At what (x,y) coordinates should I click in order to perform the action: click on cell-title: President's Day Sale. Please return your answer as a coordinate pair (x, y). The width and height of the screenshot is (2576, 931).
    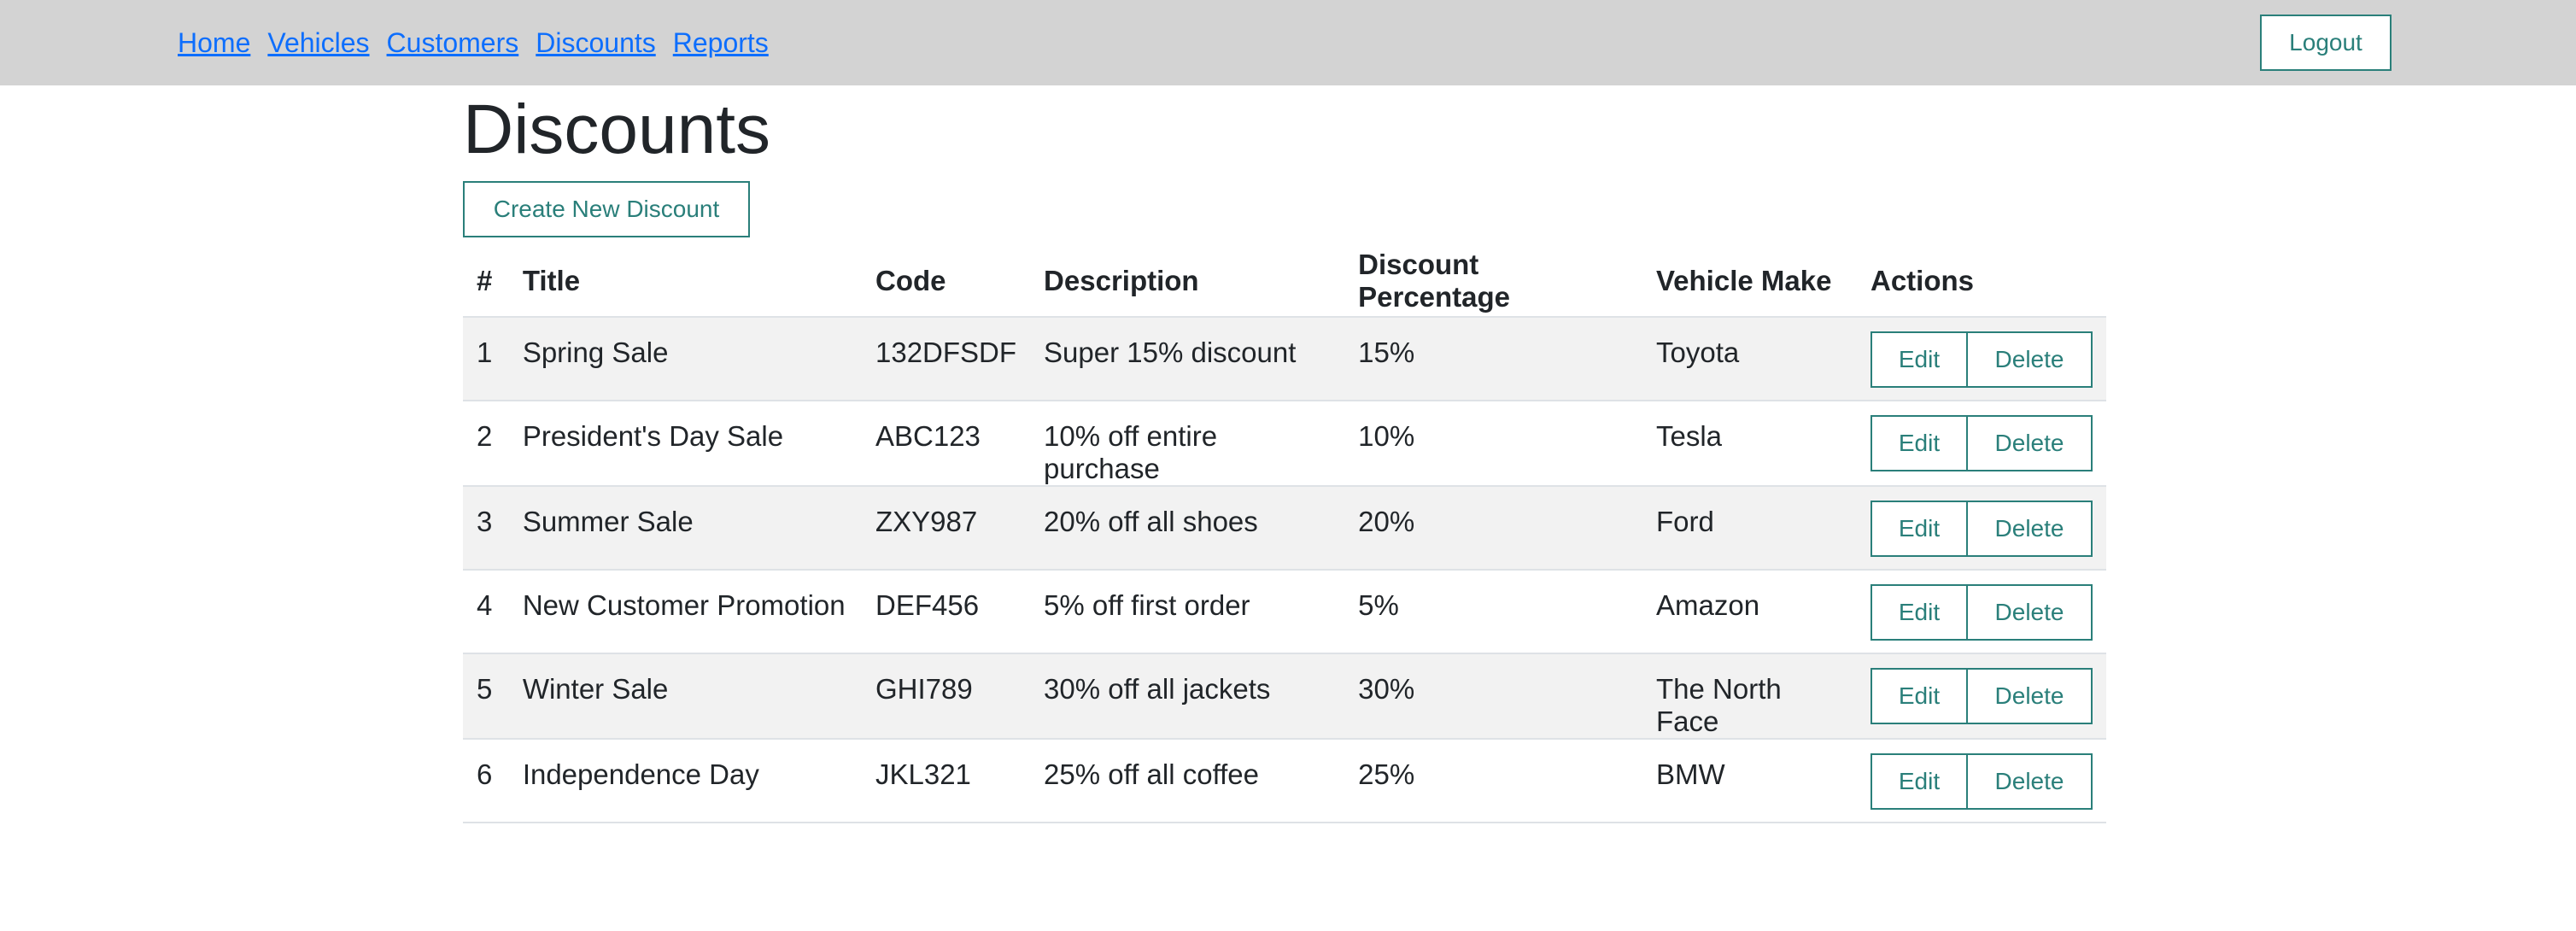
    Looking at the image, I should click on (685, 444).